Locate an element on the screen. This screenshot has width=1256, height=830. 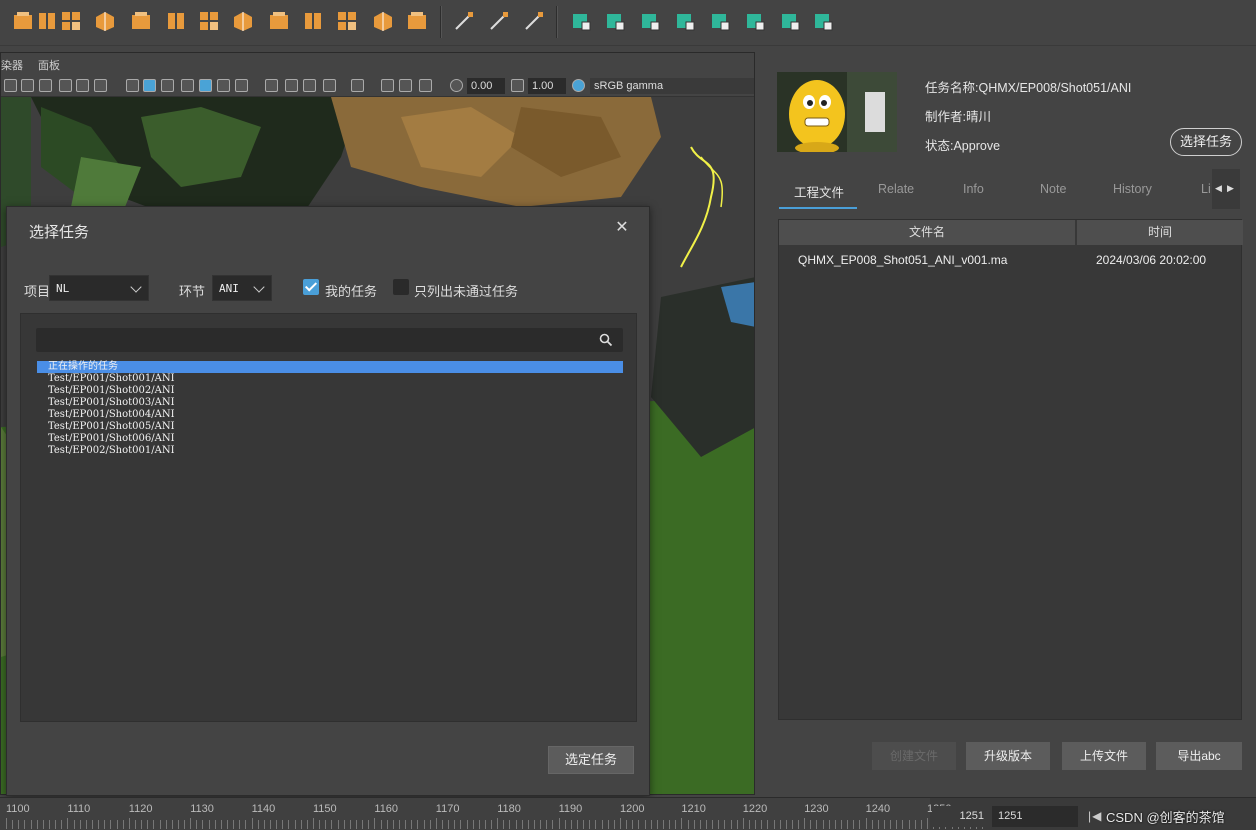
task-list-item: Test/EP001/Shot002/ANI is located at coordinates (330, 391).